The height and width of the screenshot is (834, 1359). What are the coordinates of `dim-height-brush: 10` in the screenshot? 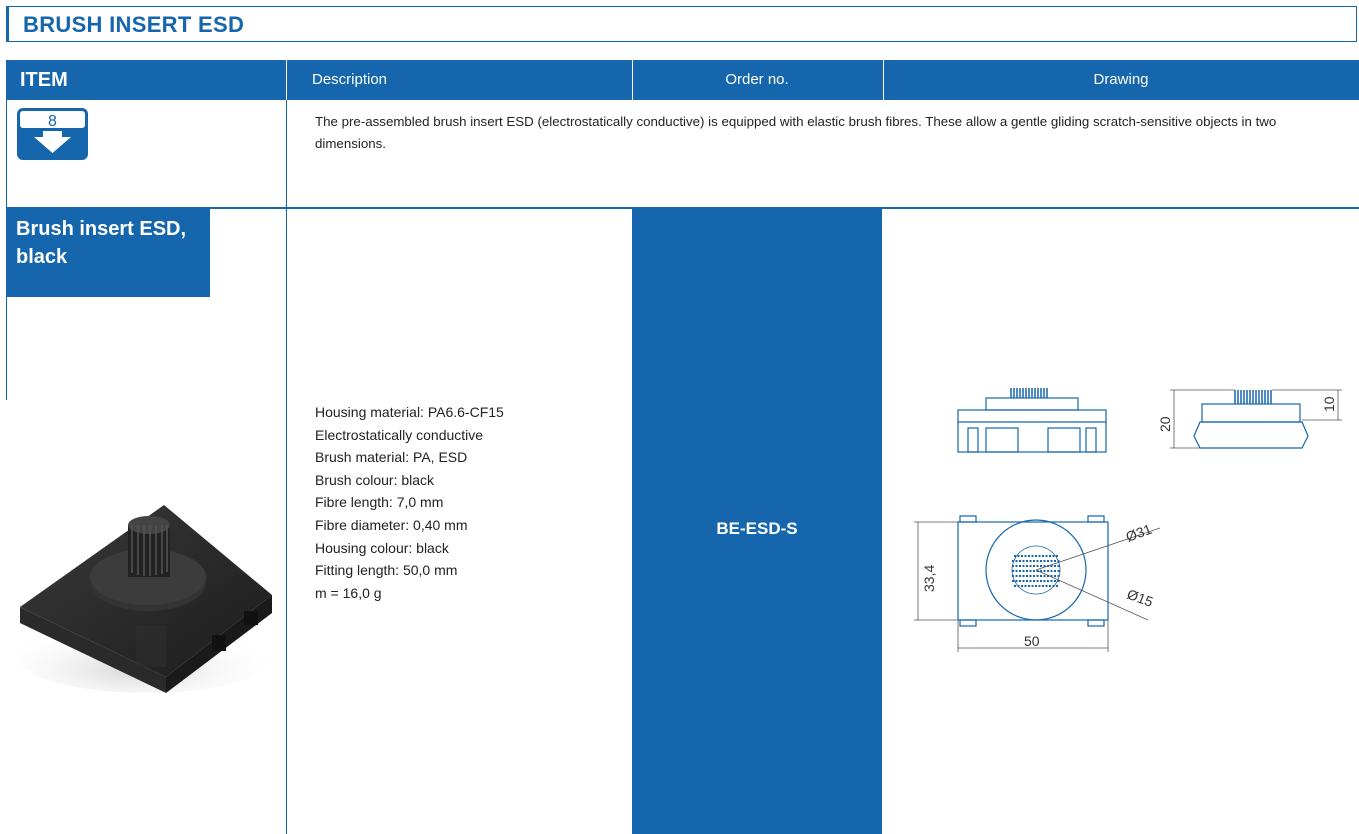 It's located at (1329, 404).